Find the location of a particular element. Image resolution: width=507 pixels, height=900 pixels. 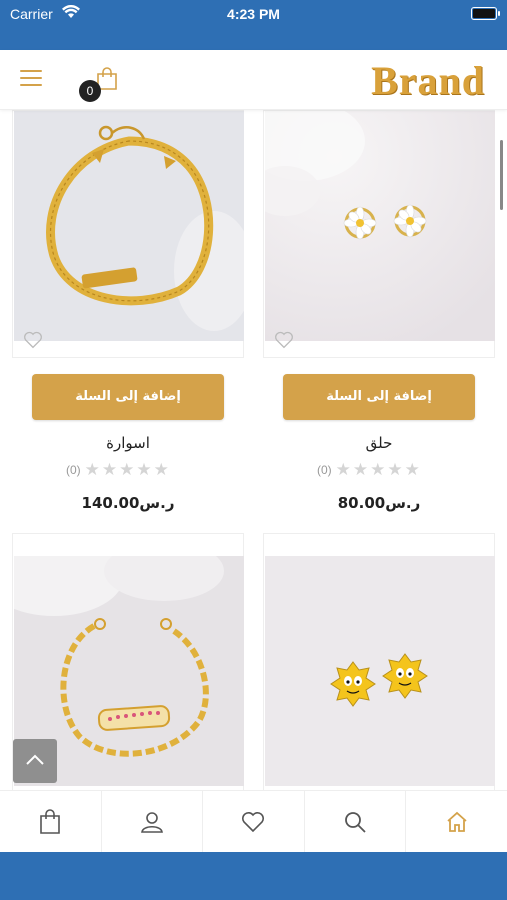

tab-search is located at coordinates (356, 821).